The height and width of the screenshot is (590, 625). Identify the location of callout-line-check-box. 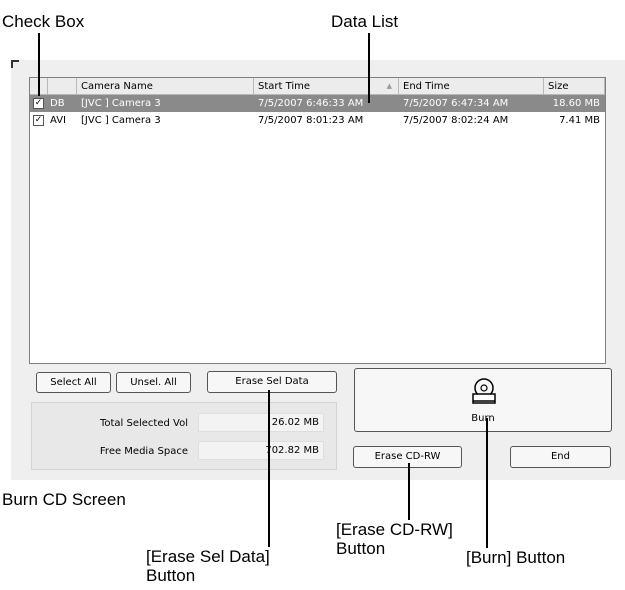
(39, 64).